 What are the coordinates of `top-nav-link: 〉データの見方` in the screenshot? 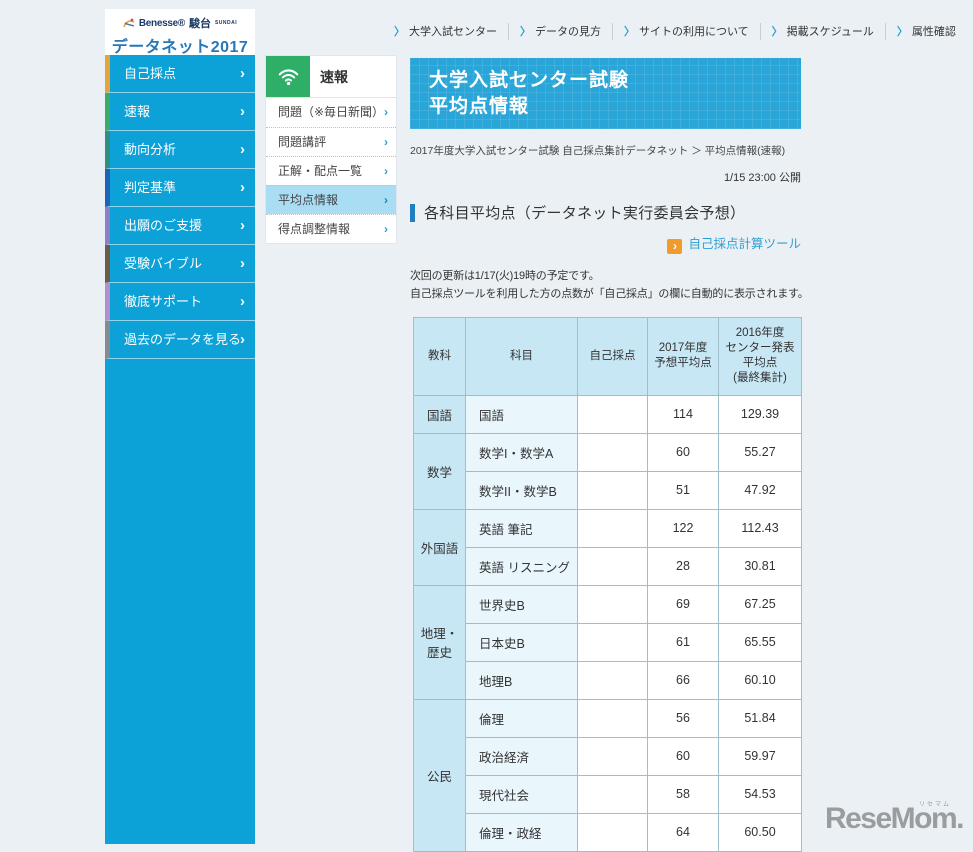 It's located at (560, 31).